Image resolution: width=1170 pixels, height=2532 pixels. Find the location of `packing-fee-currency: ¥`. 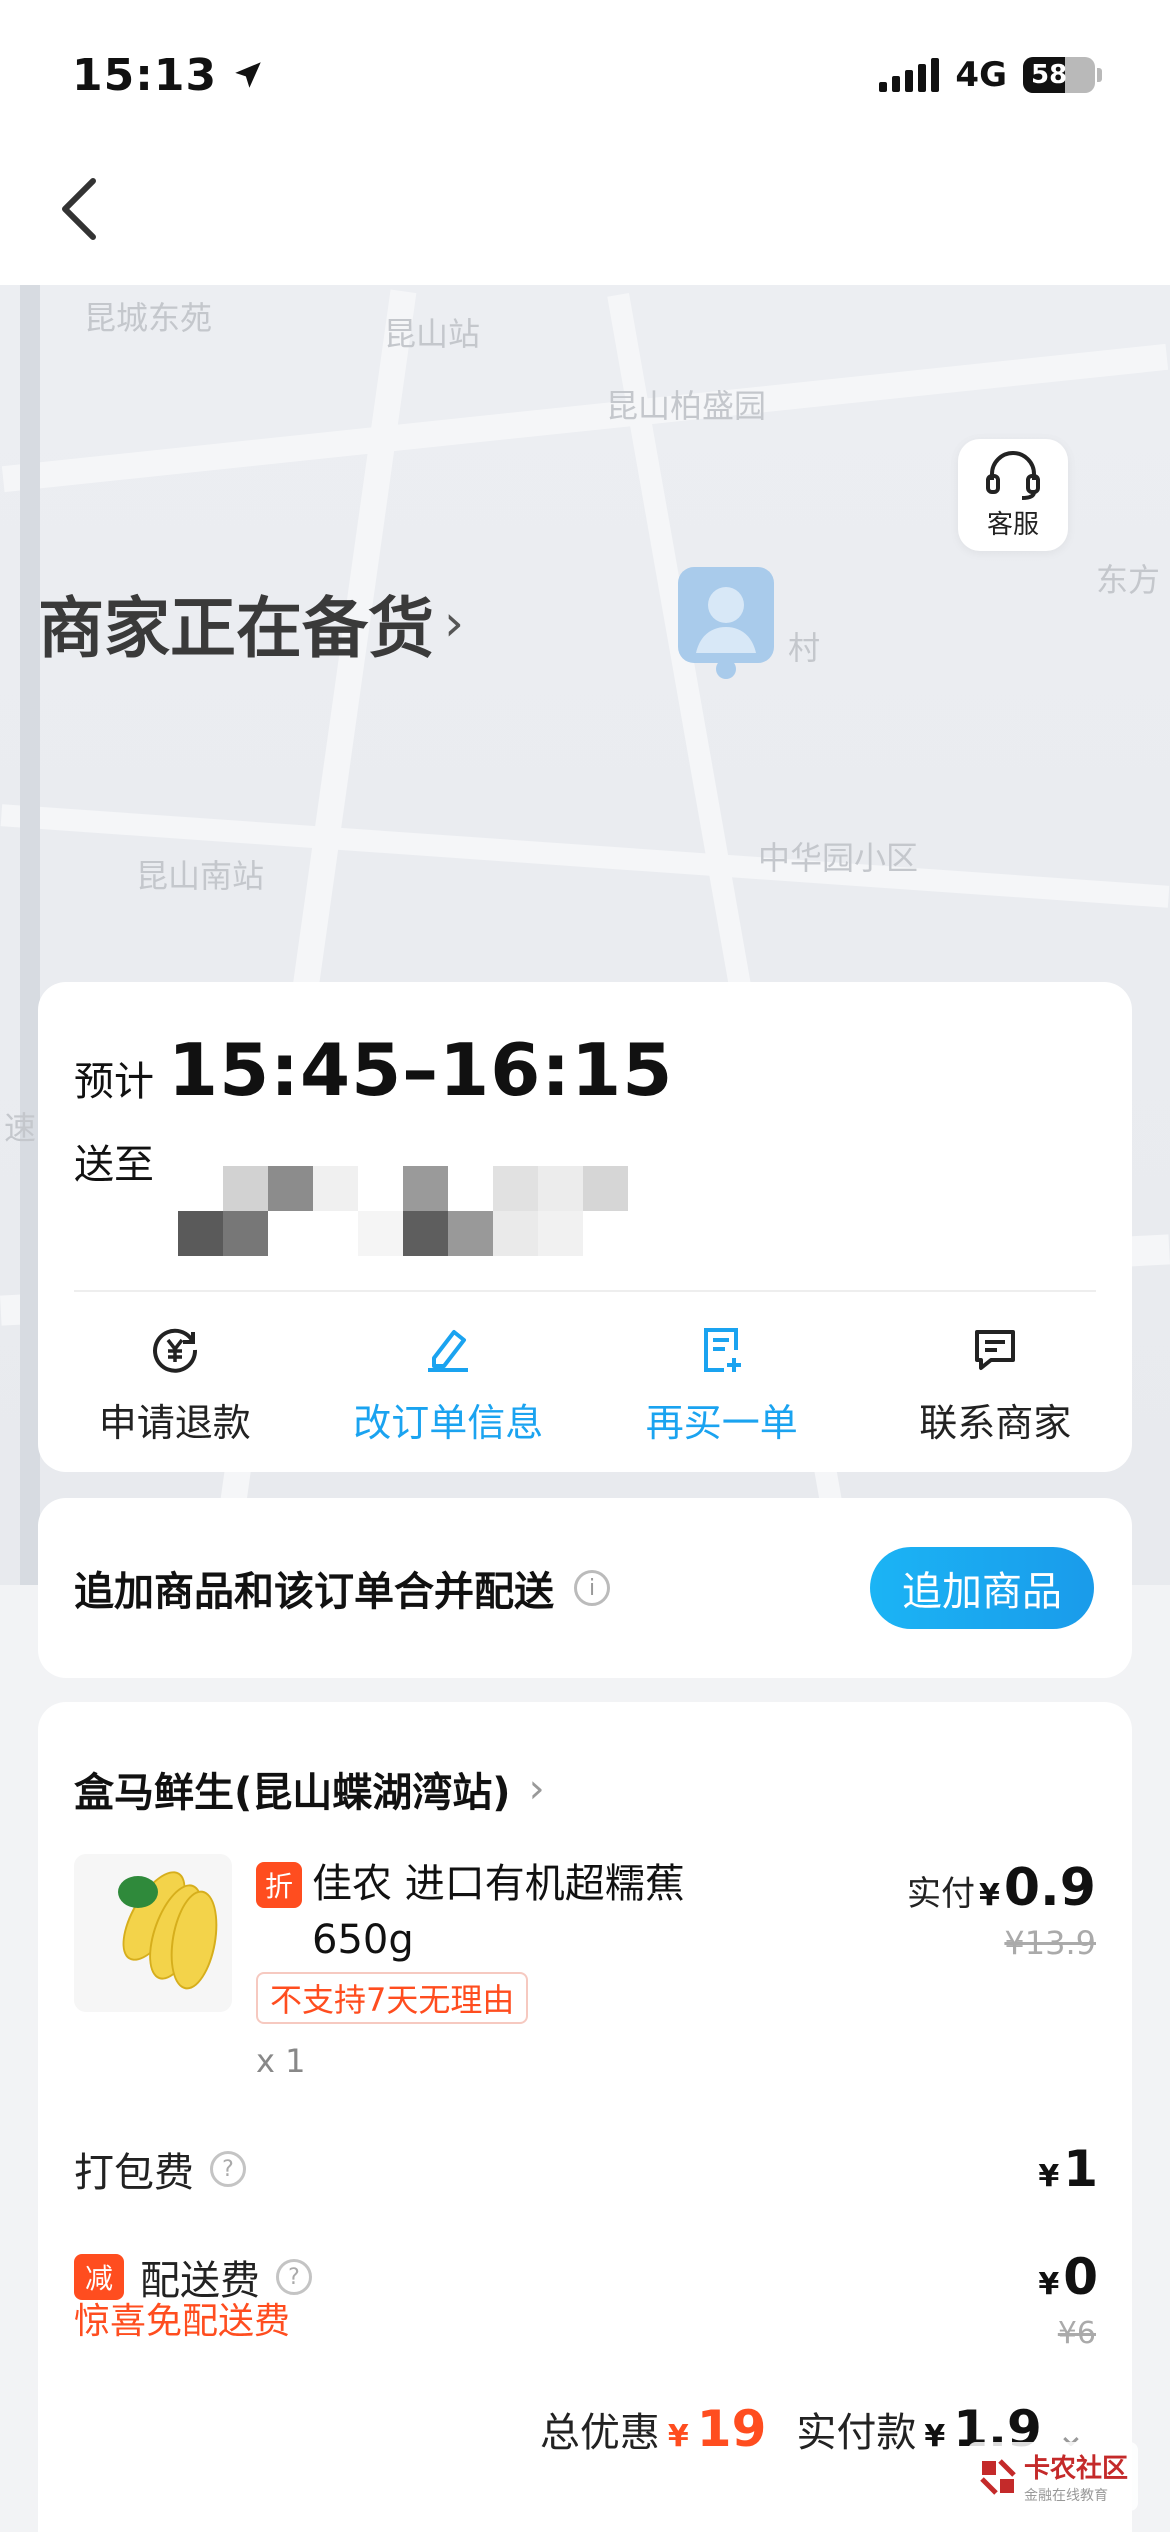

packing-fee-currency: ¥ is located at coordinates (1049, 2176).